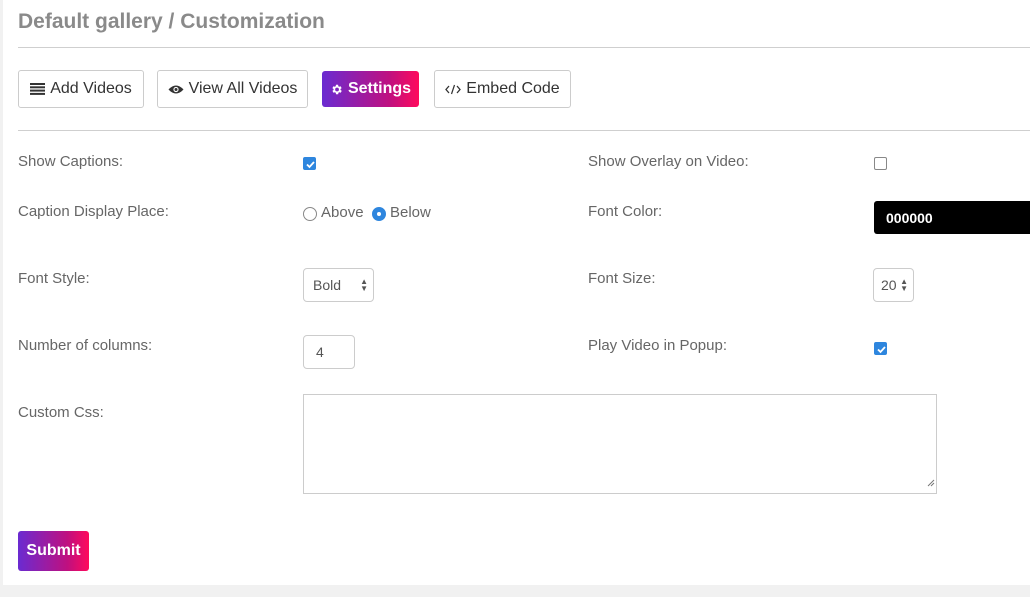  I want to click on show-captions-checkbox, so click(309, 163).